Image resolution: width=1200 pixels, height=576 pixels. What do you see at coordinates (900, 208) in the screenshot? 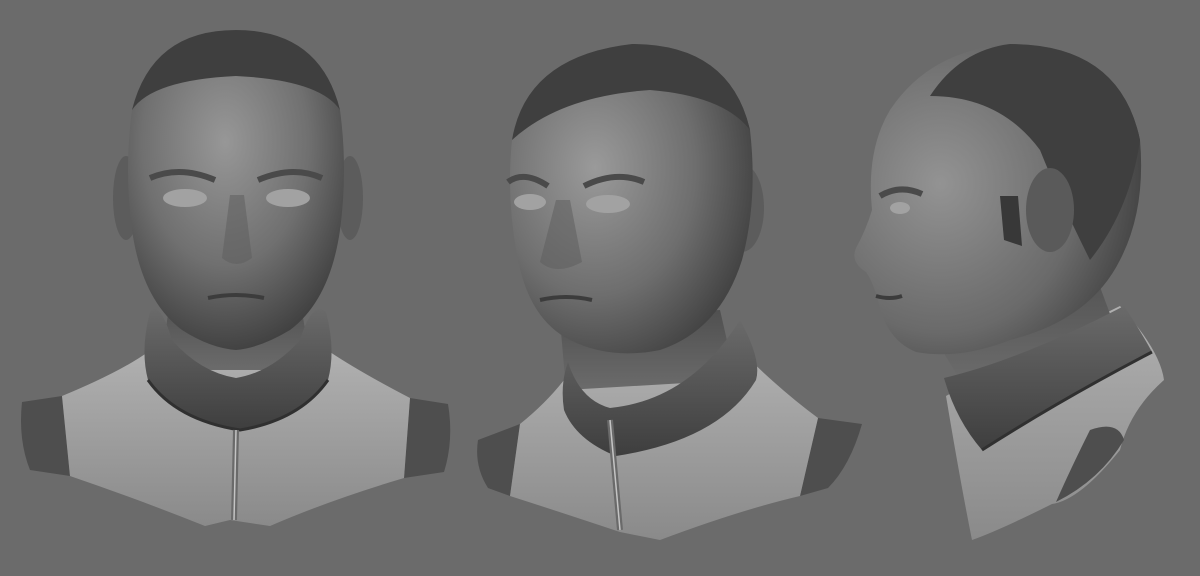
I see `eye-profile` at bounding box center [900, 208].